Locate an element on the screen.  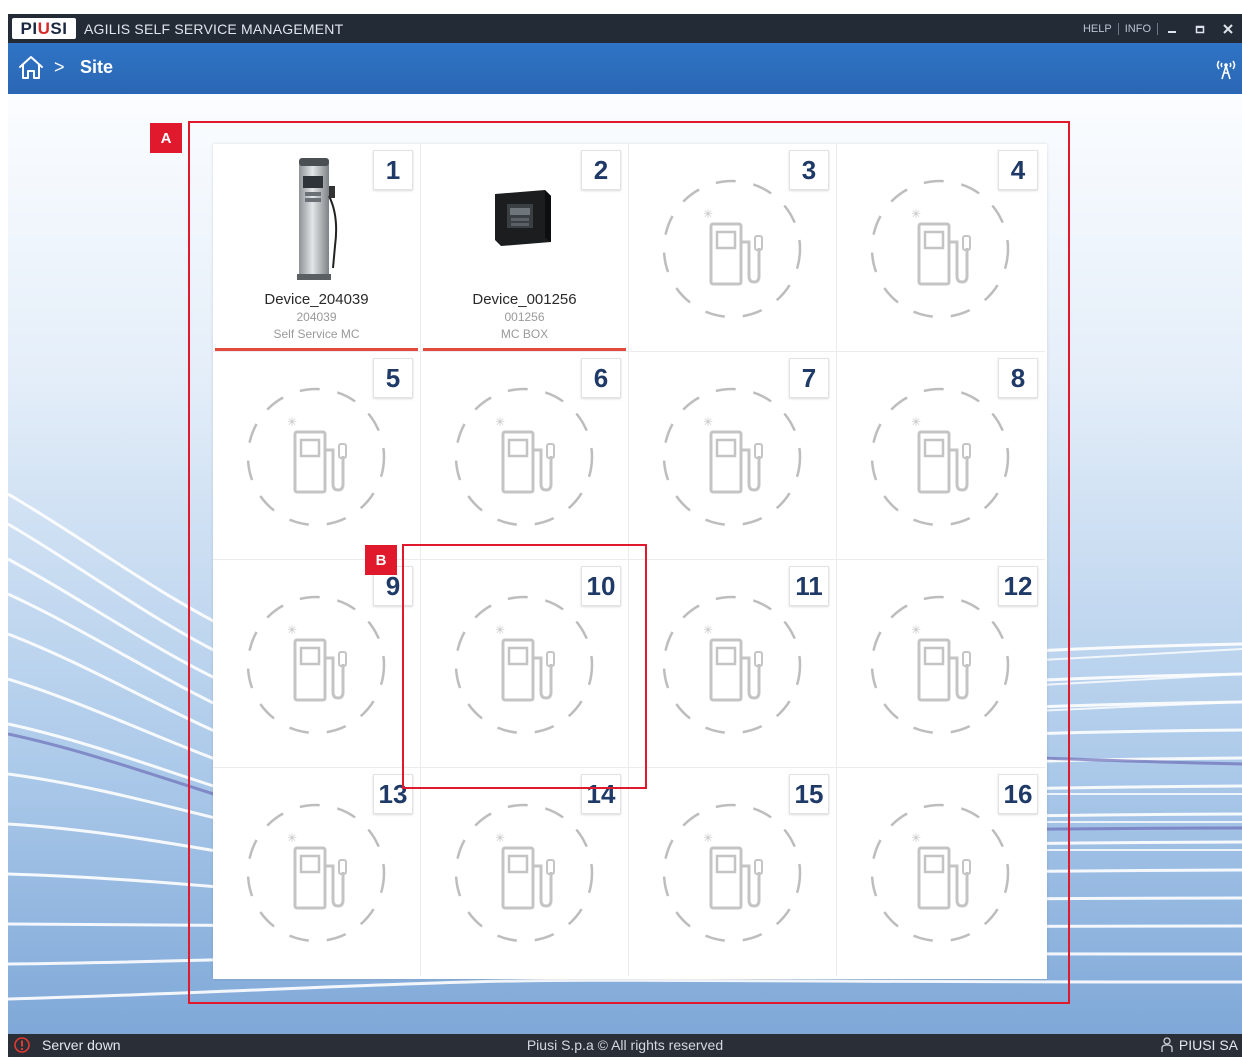
navigation-bar: > Site is located at coordinates (625, 68).